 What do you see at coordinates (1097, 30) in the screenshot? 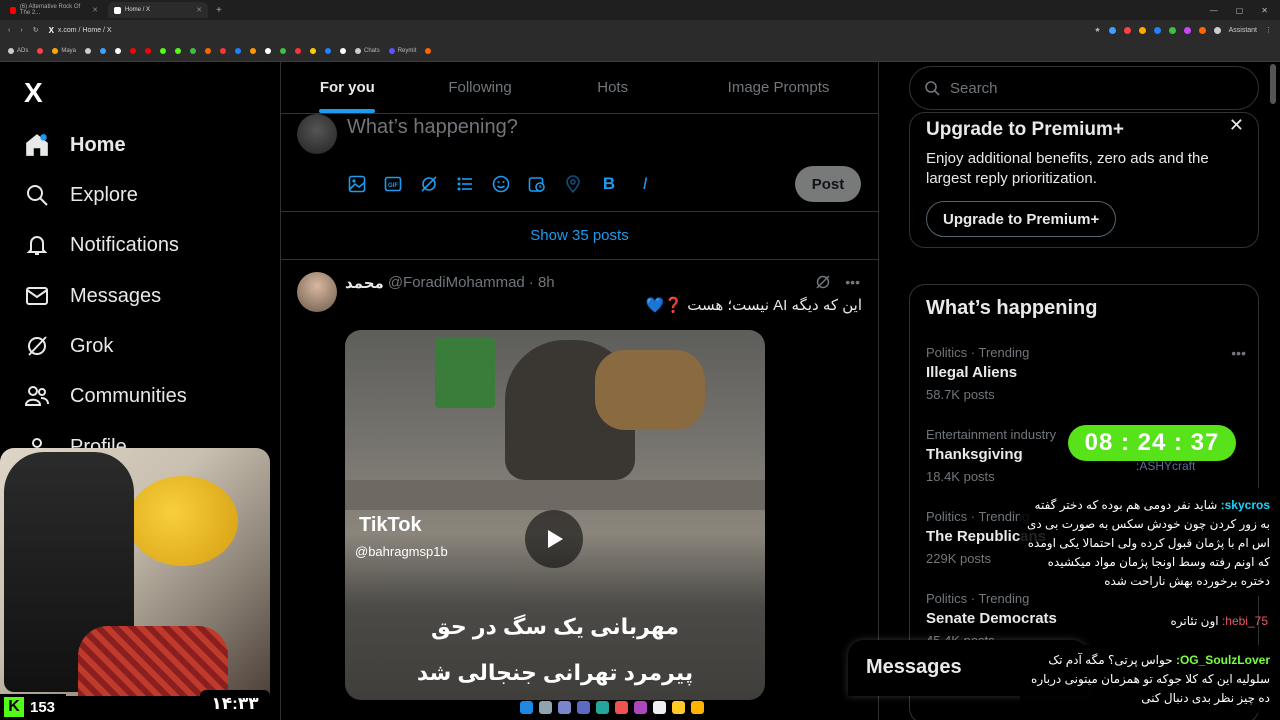
I see `bookmark-star-icon: ★` at bounding box center [1097, 30].